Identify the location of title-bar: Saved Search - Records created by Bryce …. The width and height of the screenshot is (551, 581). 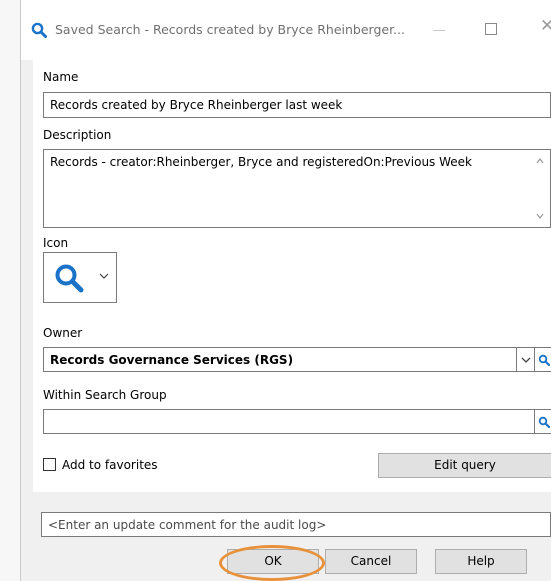
(286, 30).